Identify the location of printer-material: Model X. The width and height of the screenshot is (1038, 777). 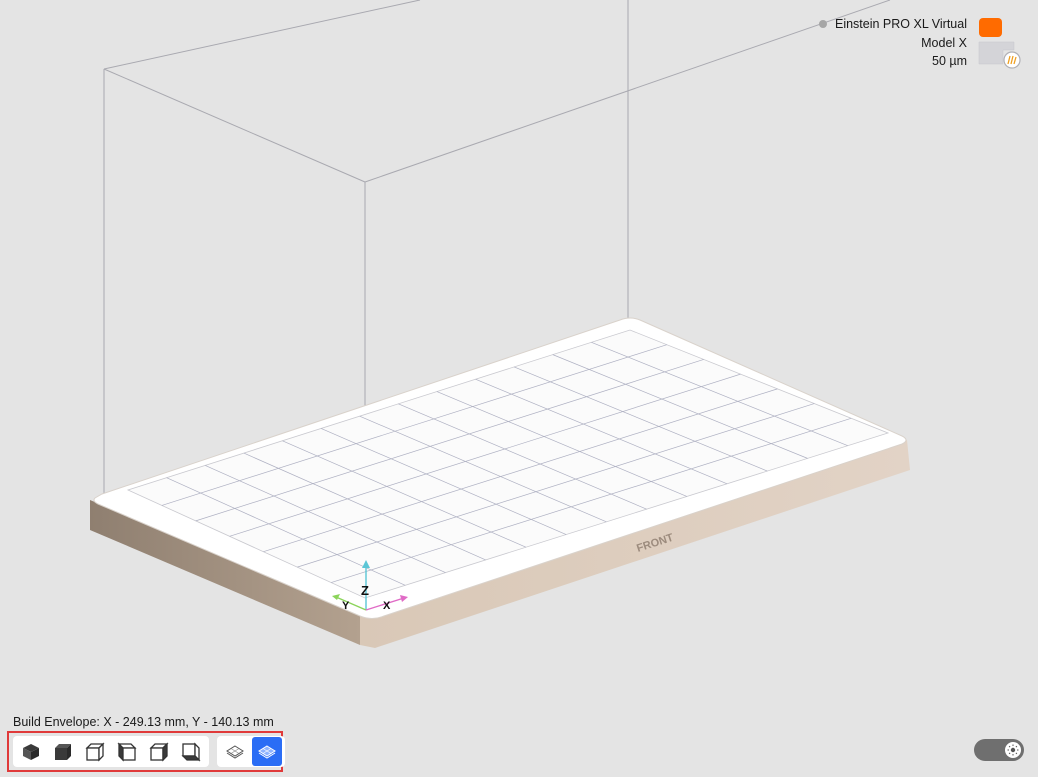
(944, 42).